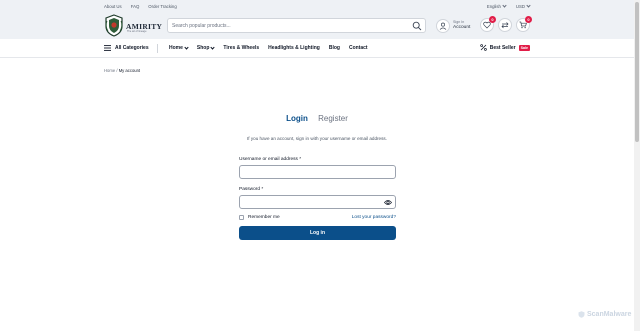 The width and height of the screenshot is (640, 331). Describe the element at coordinates (114, 25) in the screenshot. I see `crest-logo-icon` at that location.